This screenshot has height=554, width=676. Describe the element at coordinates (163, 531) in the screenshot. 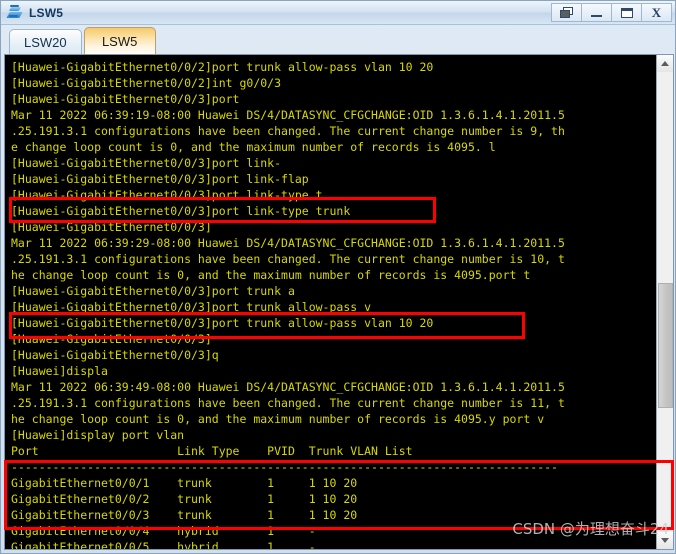

I see `terminal-line: GigabitEthernet0/0/4 hybrid 1 -` at that location.